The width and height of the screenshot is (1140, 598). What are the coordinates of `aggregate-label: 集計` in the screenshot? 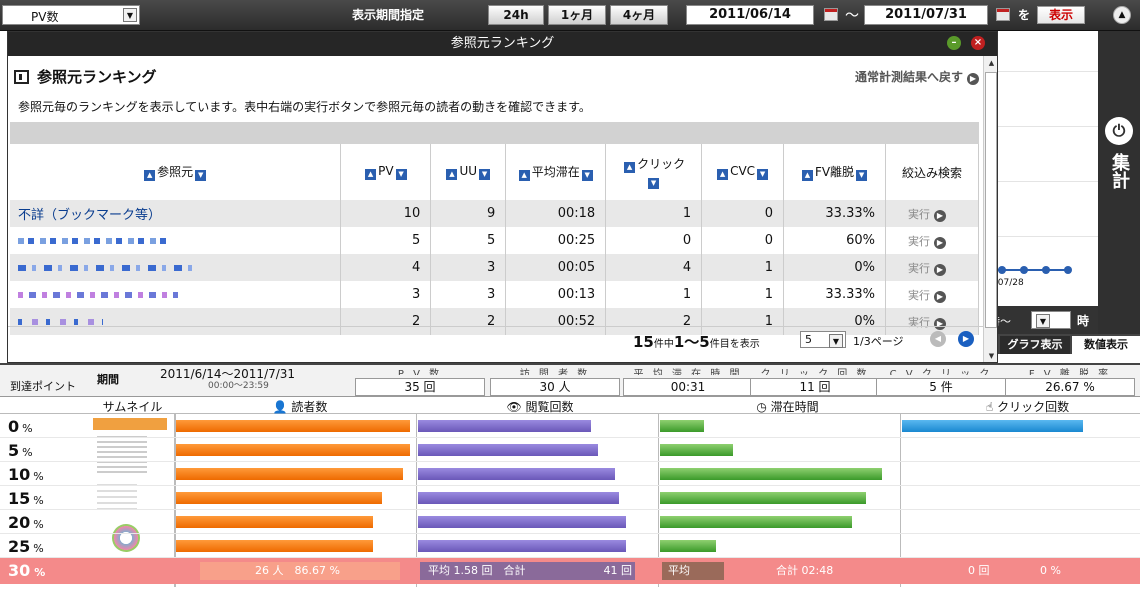 It's located at (1119, 171).